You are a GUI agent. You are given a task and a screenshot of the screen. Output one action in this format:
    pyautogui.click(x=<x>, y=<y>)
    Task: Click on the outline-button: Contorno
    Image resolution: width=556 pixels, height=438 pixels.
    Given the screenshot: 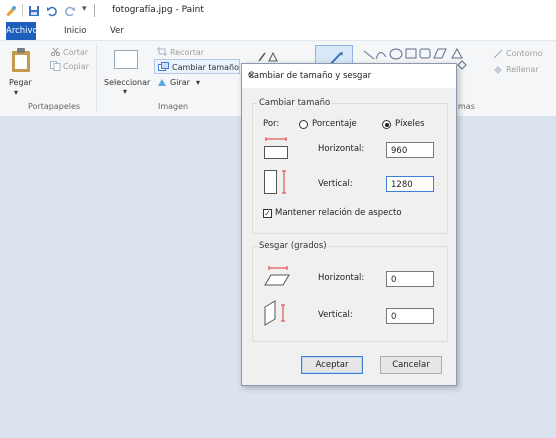 What is the action you would take?
    pyautogui.click(x=524, y=53)
    